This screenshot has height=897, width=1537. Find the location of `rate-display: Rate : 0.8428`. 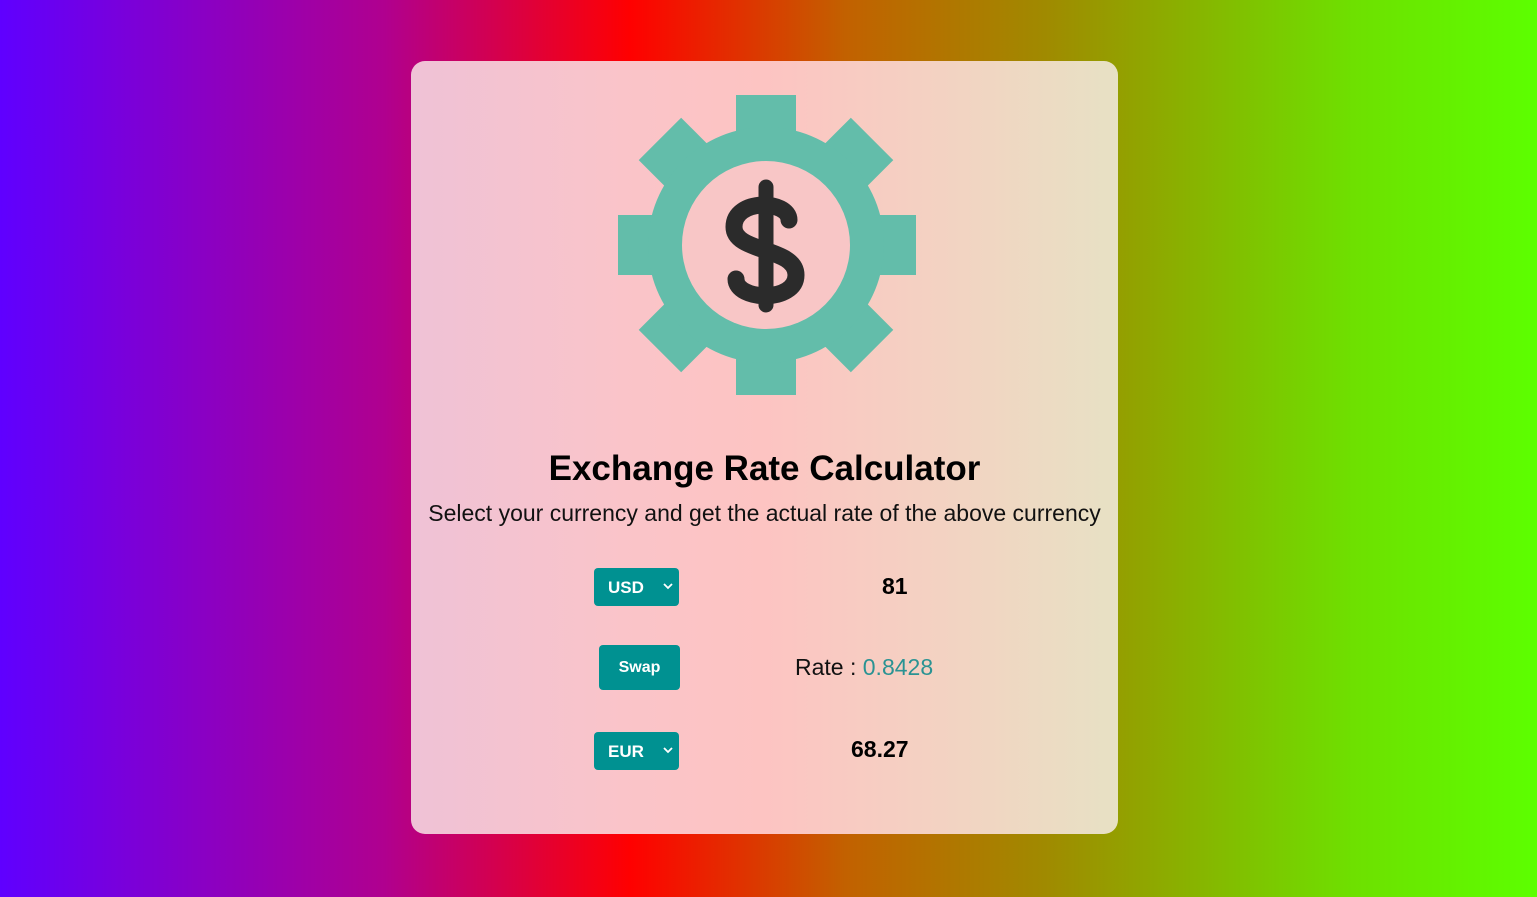

rate-display: Rate : 0.8428 is located at coordinates (864, 667).